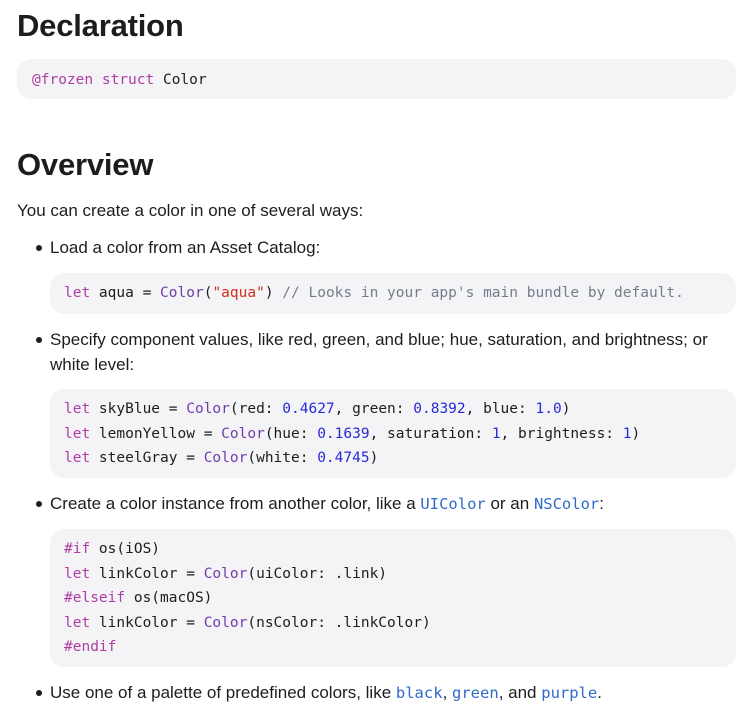 Image resolution: width=750 pixels, height=722 pixels. What do you see at coordinates (566, 504) in the screenshot?
I see `nscolor-link: NSColor` at bounding box center [566, 504].